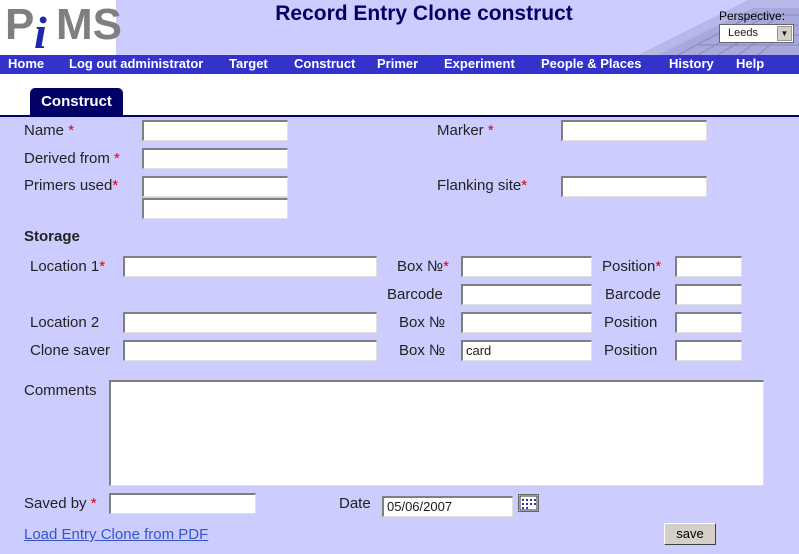  What do you see at coordinates (634, 186) in the screenshot?
I see `flanking-site-input` at bounding box center [634, 186].